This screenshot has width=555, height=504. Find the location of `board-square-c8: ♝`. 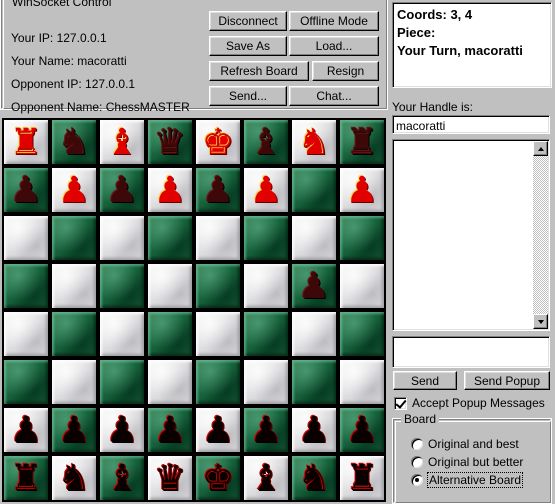

board-square-c8: ♝ is located at coordinates (122, 142).